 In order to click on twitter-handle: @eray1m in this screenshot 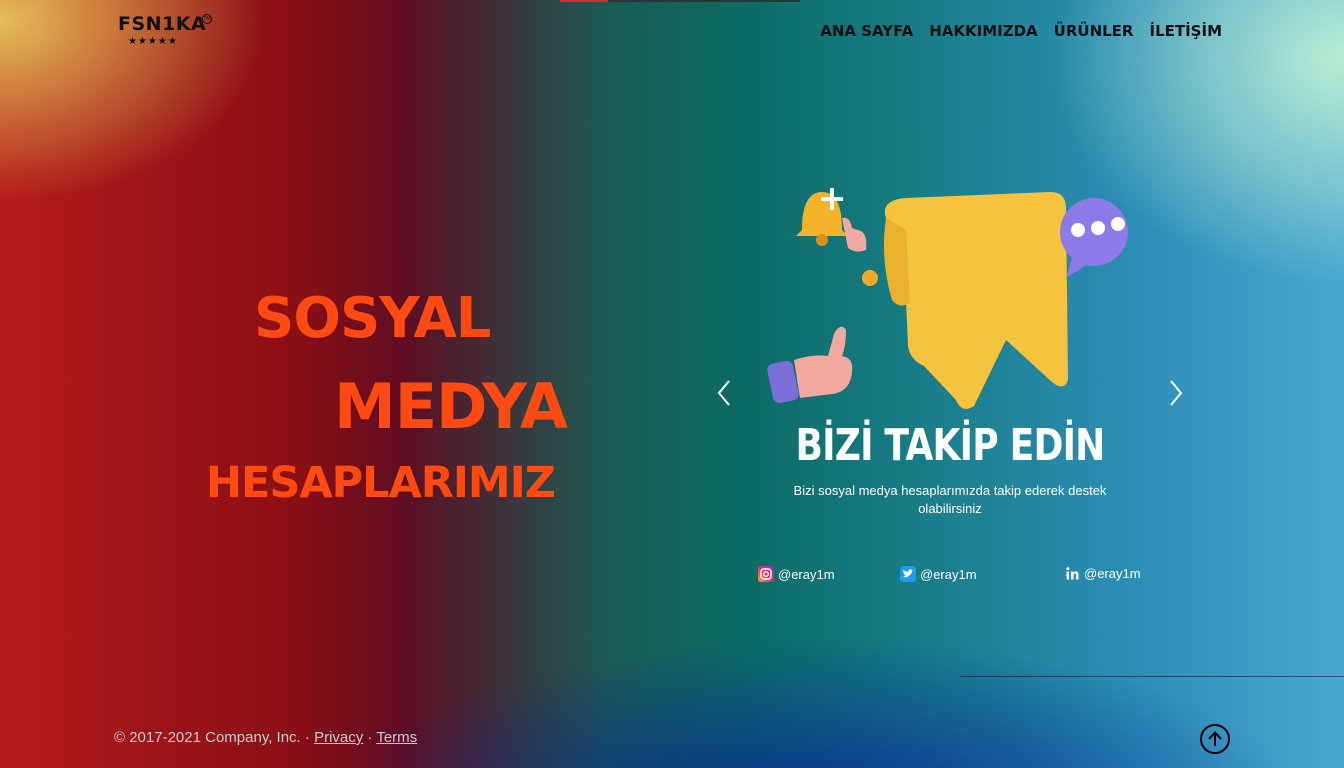, I will do `click(948, 574)`.